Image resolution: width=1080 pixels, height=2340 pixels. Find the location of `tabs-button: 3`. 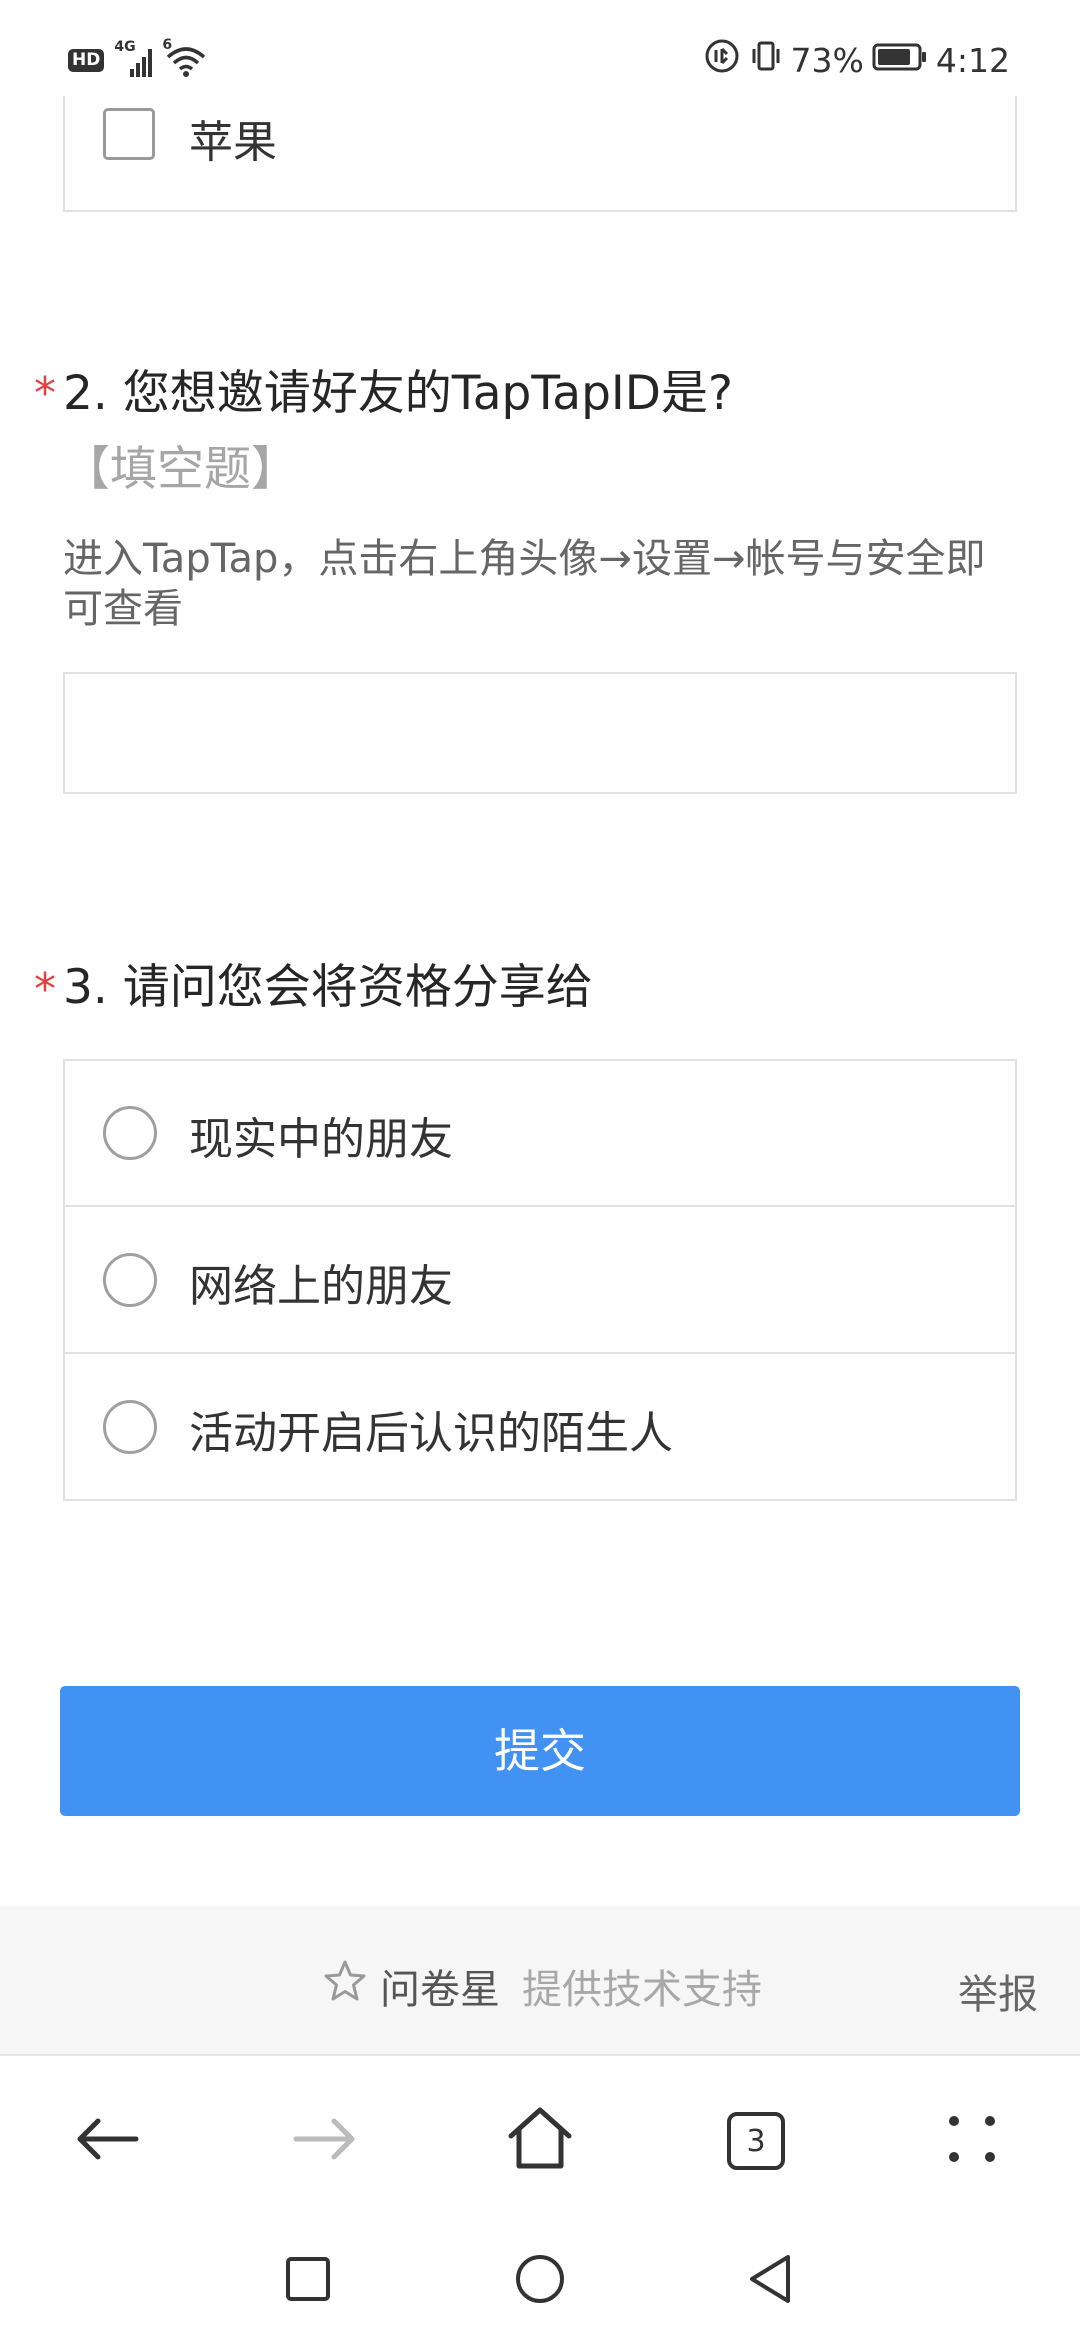

tabs-button: 3 is located at coordinates (756, 2141).